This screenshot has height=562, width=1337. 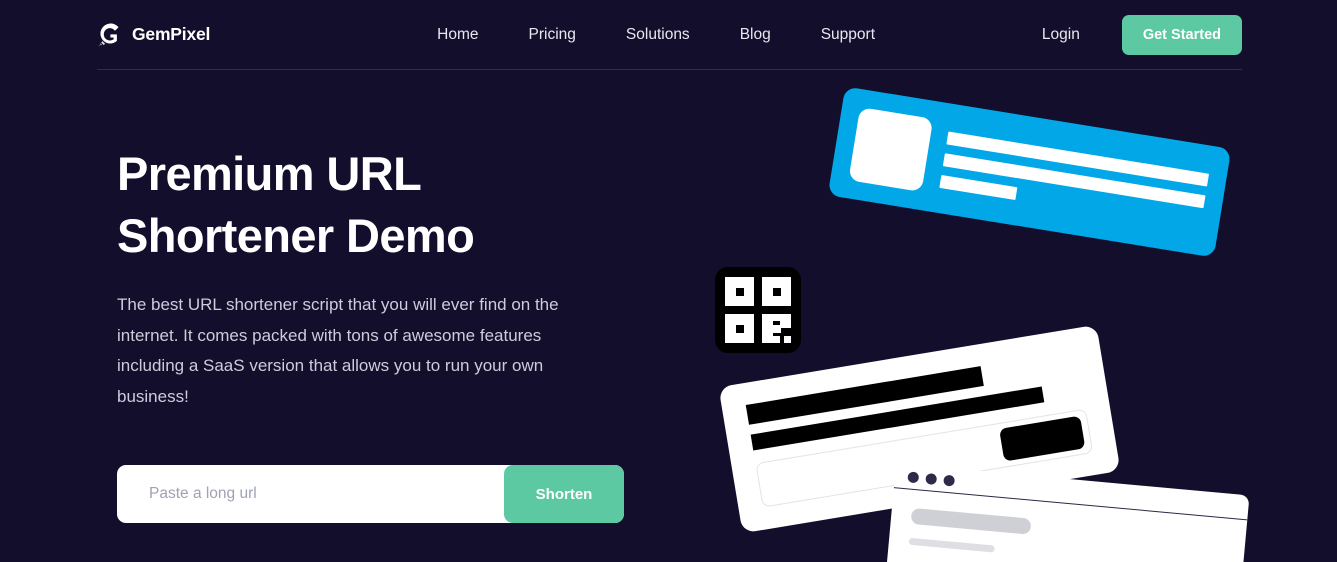 I want to click on login-link: Login, so click(x=1061, y=35).